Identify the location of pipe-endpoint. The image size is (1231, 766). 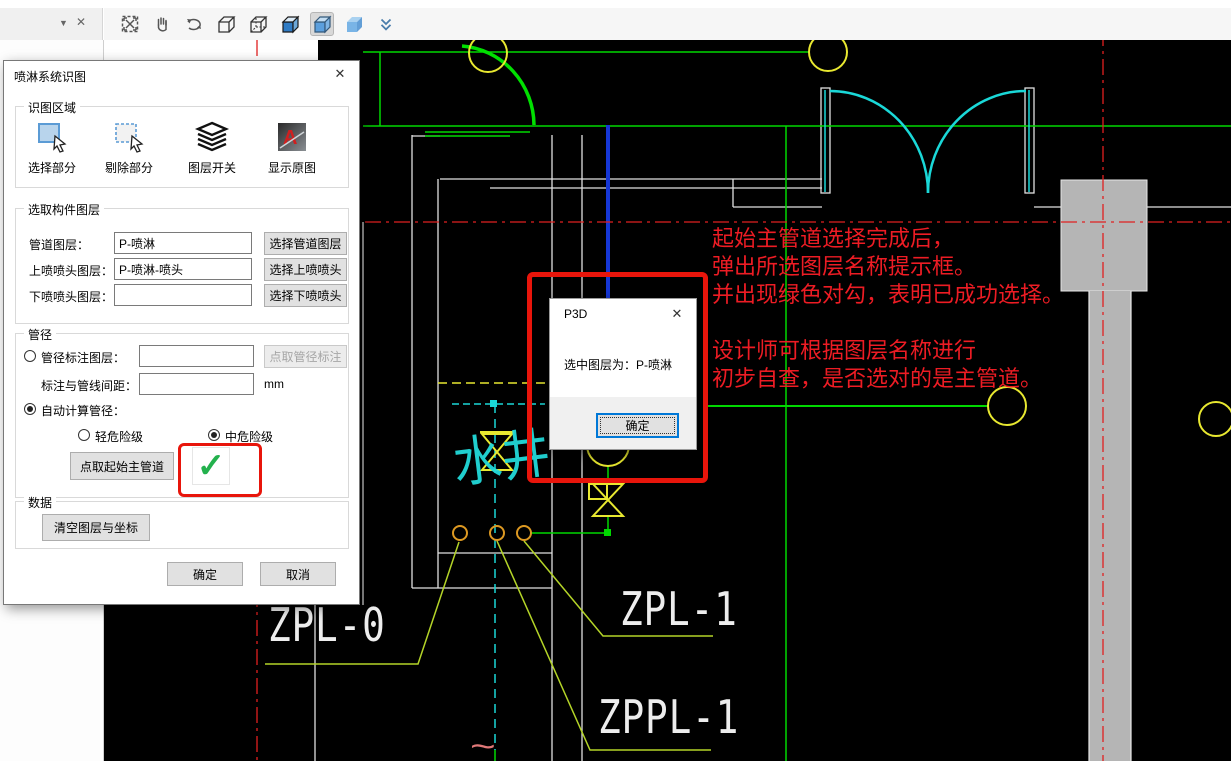
(607, 532).